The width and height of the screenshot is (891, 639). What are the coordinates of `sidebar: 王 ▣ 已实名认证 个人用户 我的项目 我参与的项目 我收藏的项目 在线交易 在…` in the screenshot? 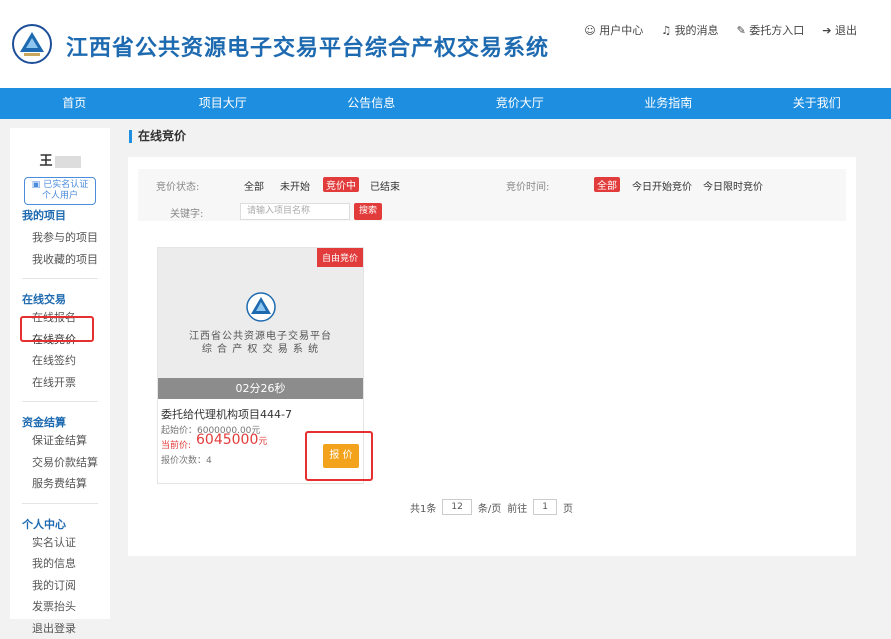 It's located at (60, 373).